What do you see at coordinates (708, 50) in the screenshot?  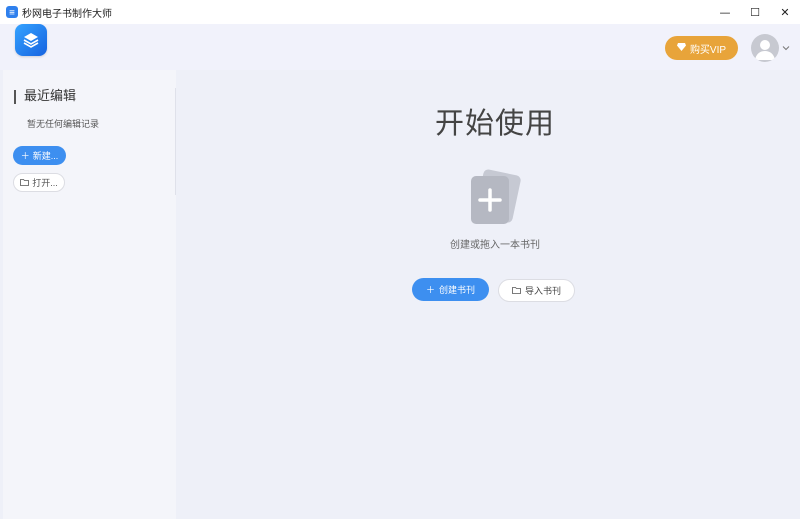 I see `buy-vip-label: 购买VIP` at bounding box center [708, 50].